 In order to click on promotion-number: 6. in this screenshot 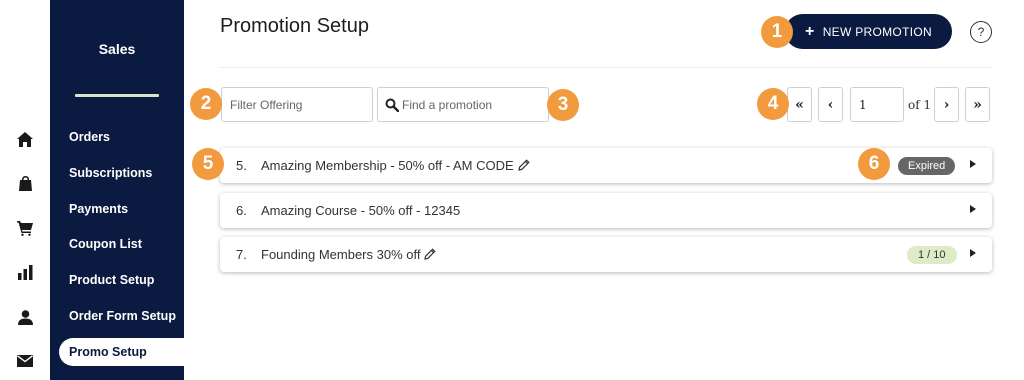, I will do `click(241, 210)`.